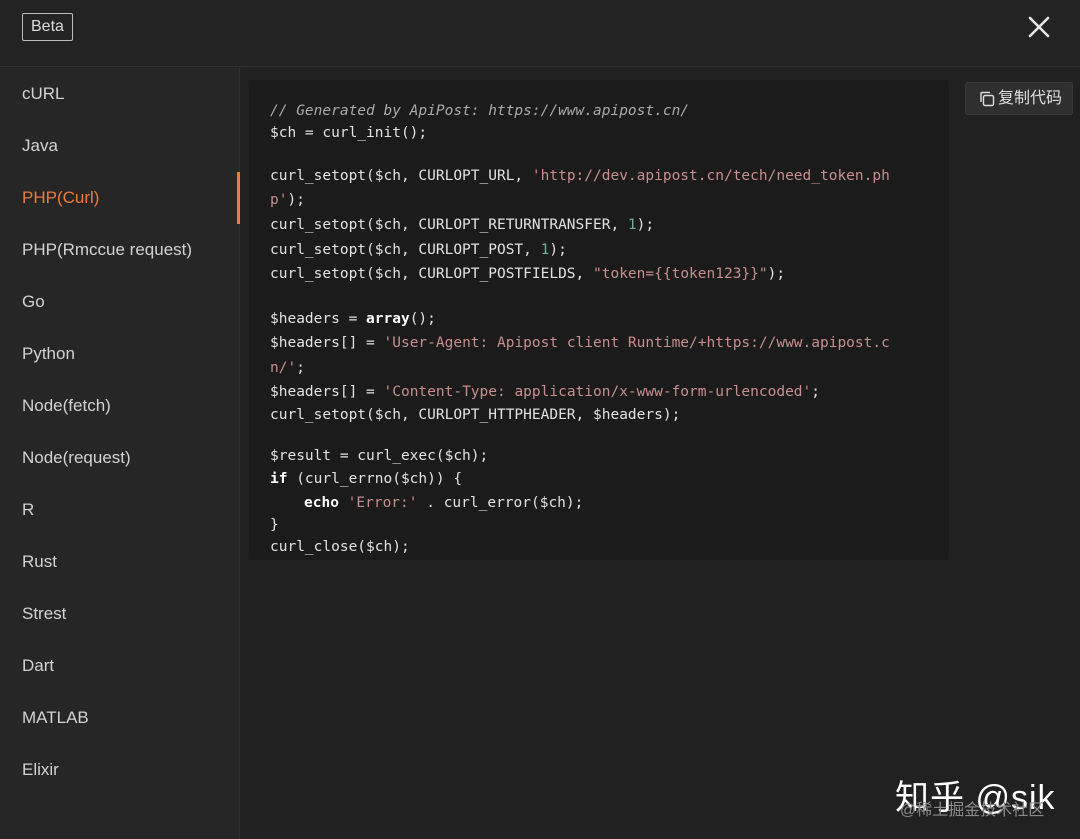 The height and width of the screenshot is (839, 1080). I want to click on copy-code-button: 复制代码, so click(1019, 98).